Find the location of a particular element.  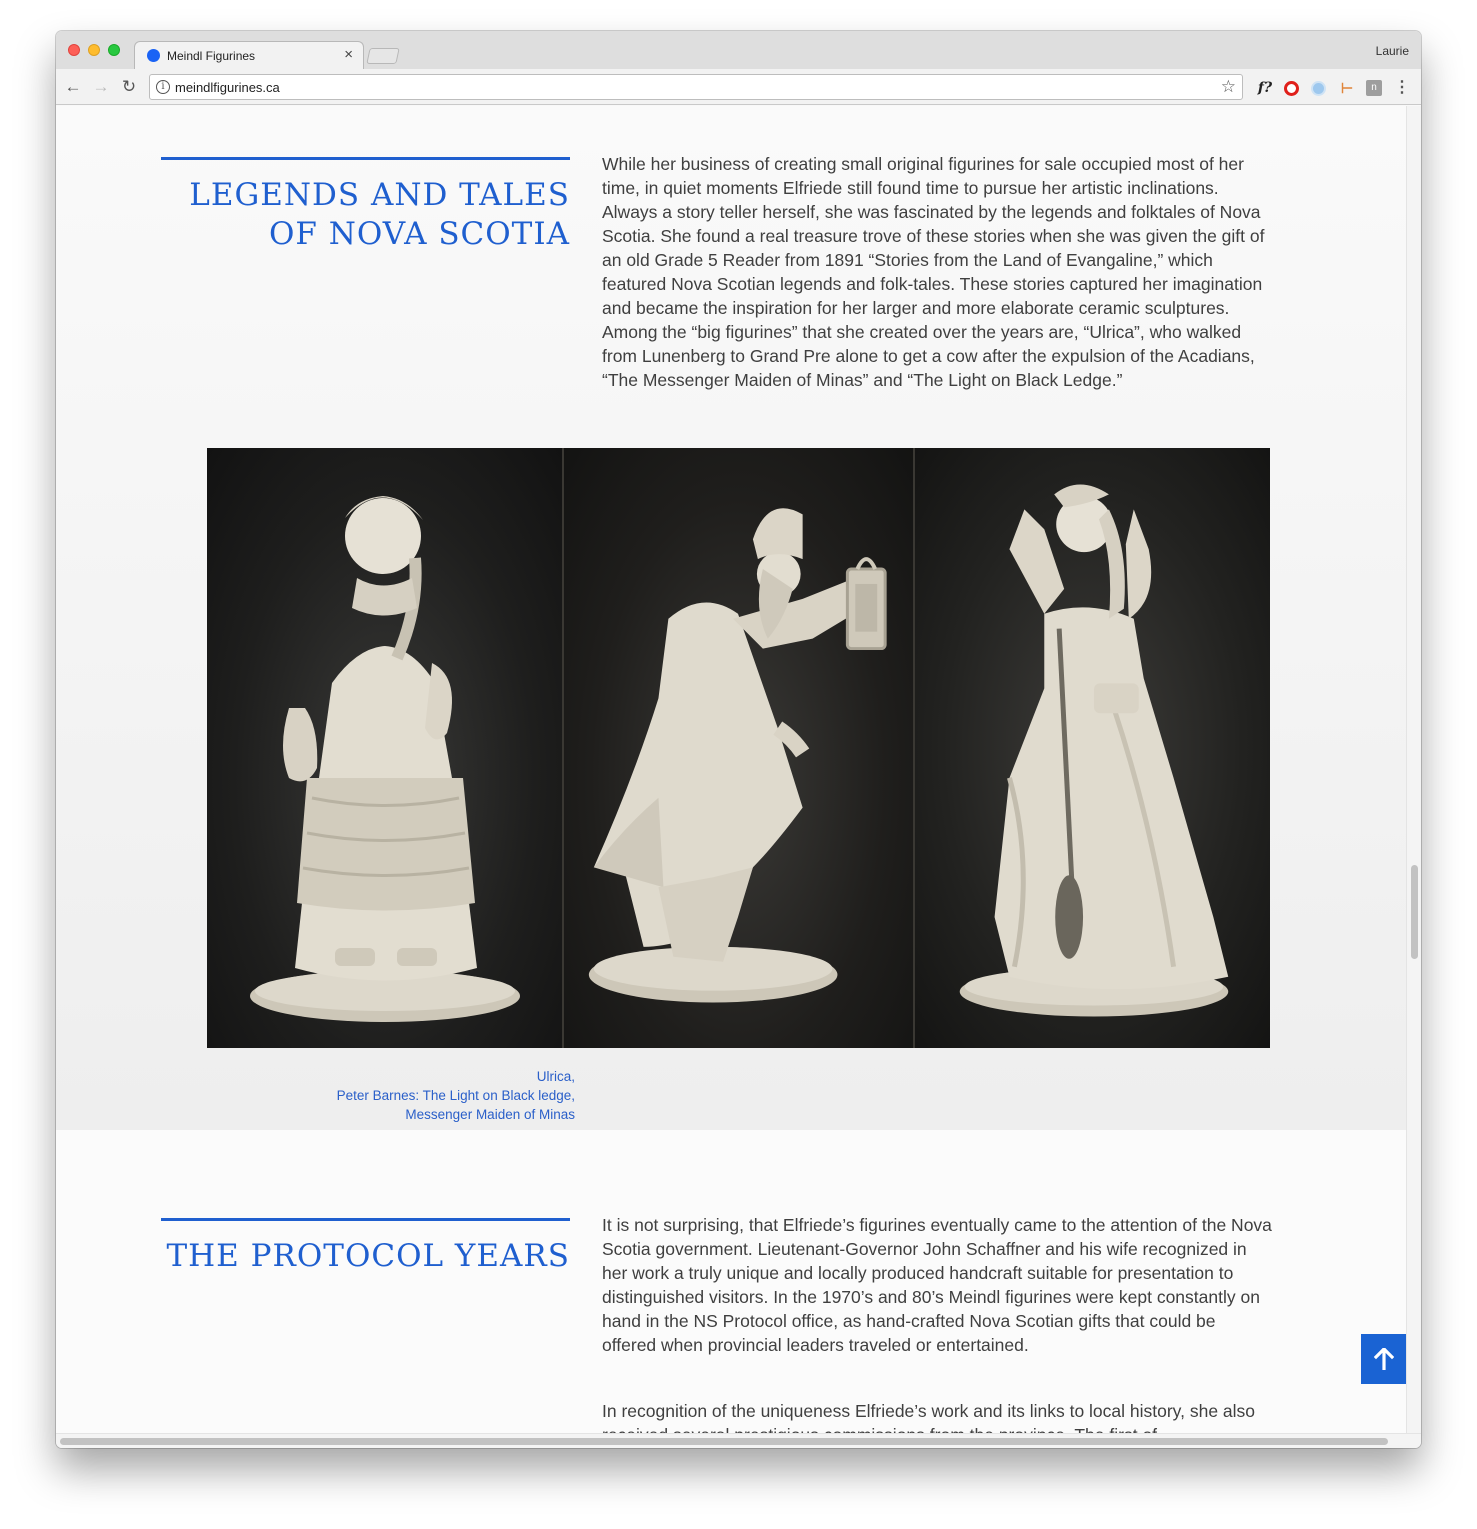

messenger-maiden-photo is located at coordinates (1091, 748).